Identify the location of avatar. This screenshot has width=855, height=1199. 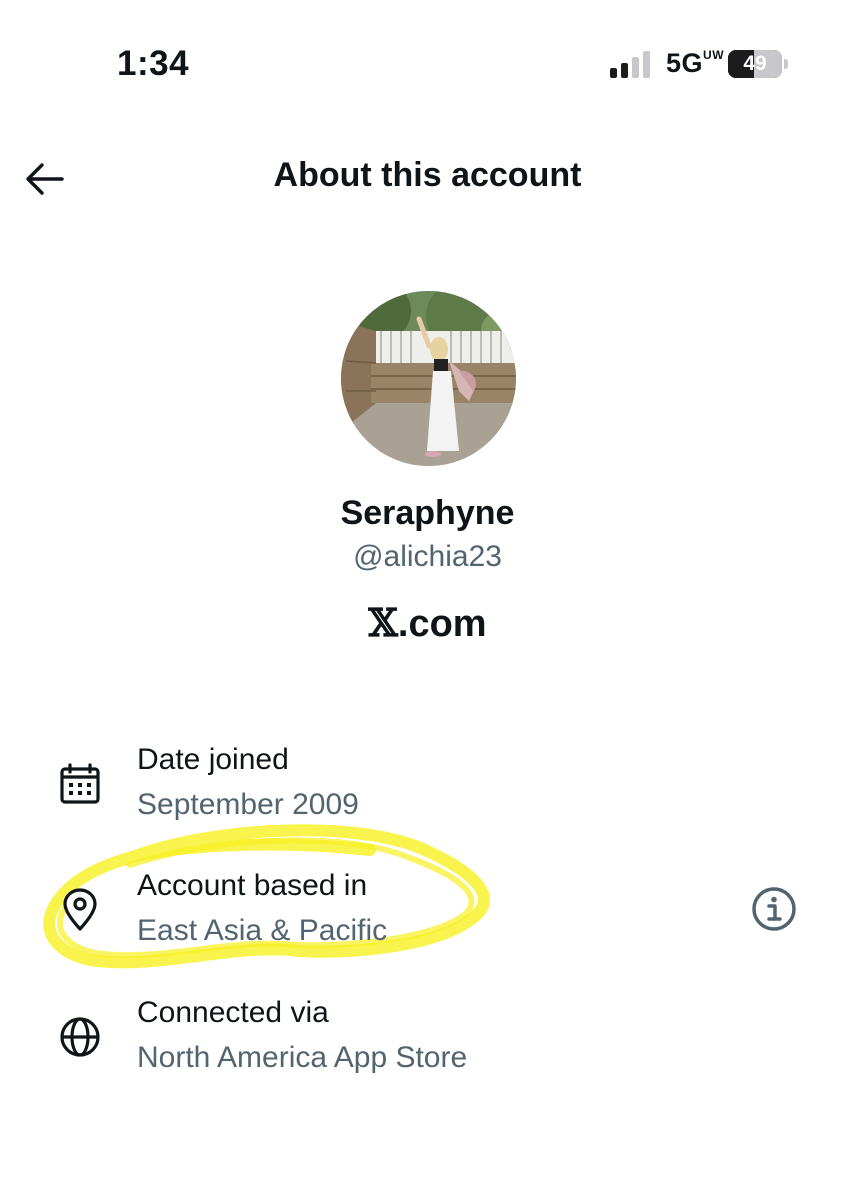
(428, 378).